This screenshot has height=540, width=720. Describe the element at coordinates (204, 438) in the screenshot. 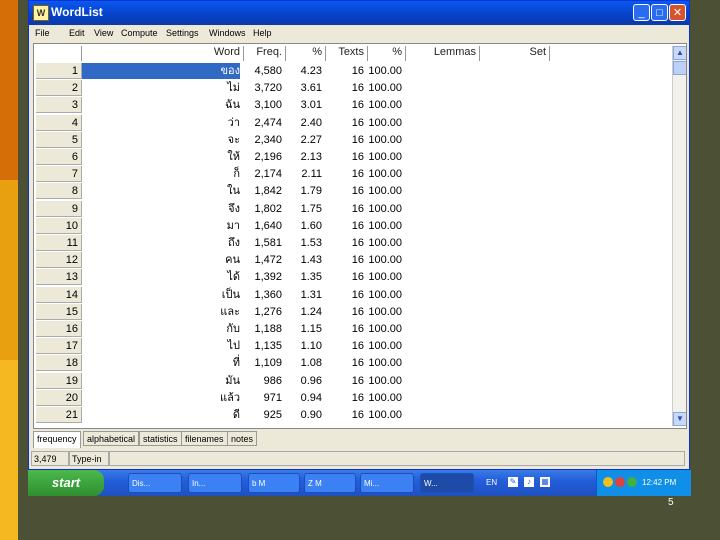

I see `tab-filenames: filenames` at that location.